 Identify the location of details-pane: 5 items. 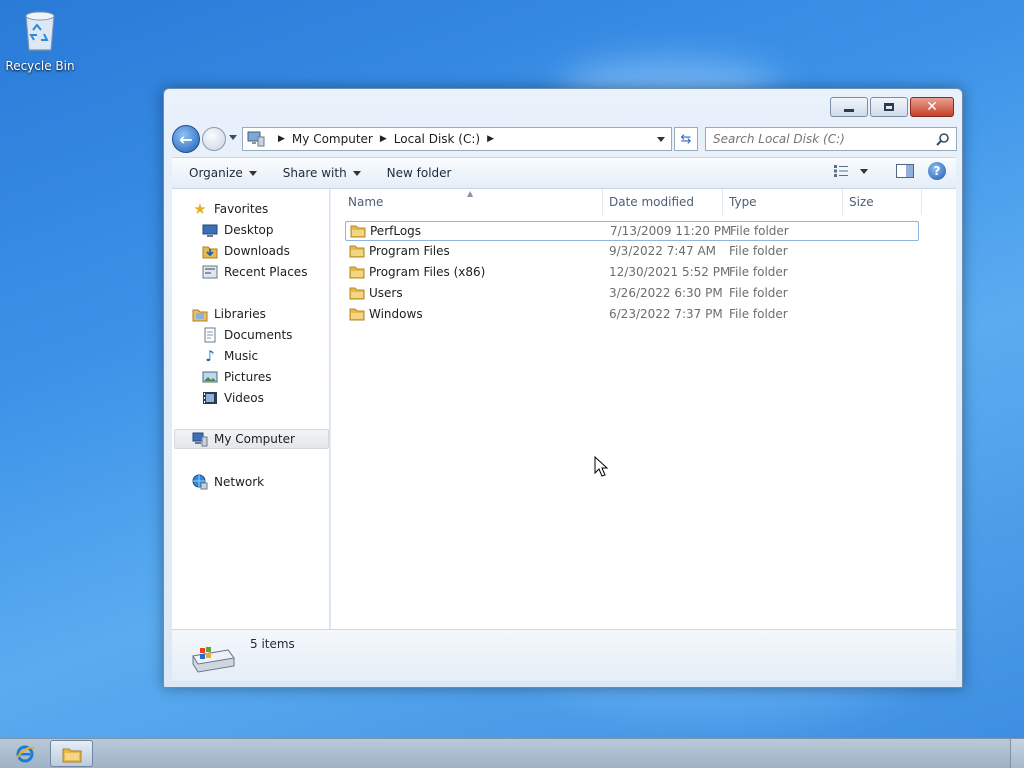
(564, 655).